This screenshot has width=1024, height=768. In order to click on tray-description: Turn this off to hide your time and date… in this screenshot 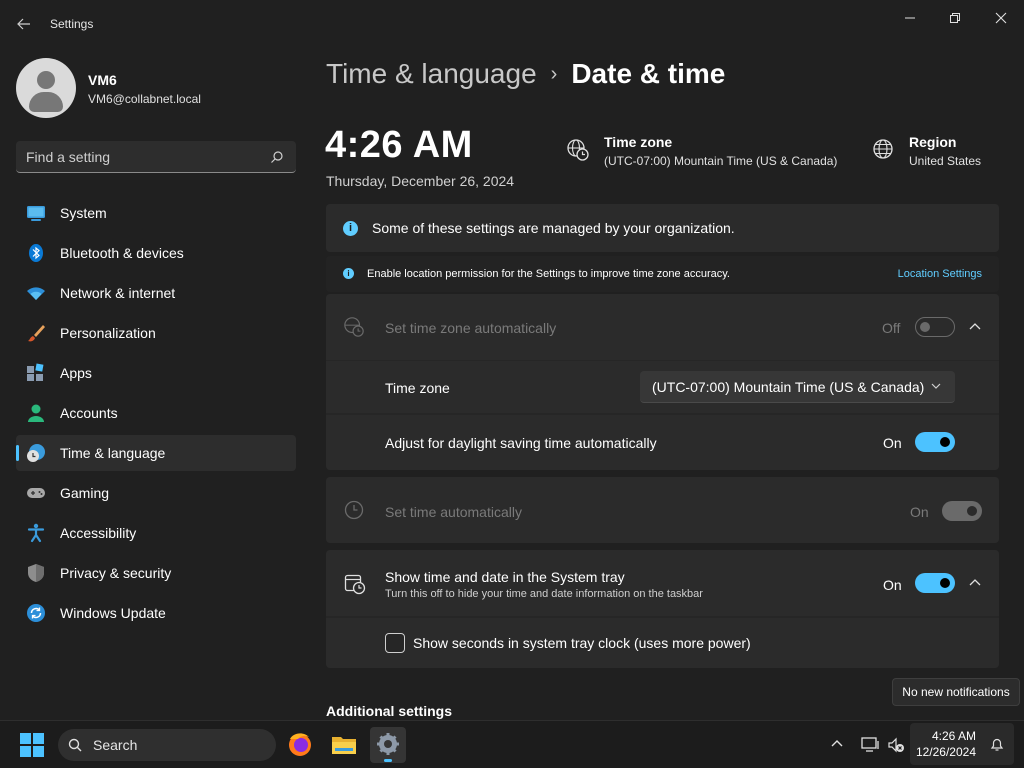, I will do `click(544, 594)`.